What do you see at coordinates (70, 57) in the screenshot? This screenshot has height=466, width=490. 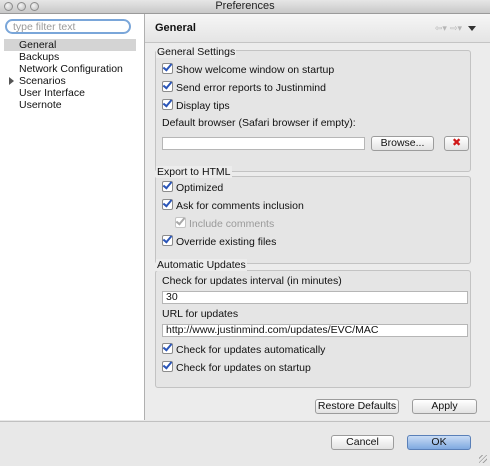 I see `tree-item-backups: Backups` at bounding box center [70, 57].